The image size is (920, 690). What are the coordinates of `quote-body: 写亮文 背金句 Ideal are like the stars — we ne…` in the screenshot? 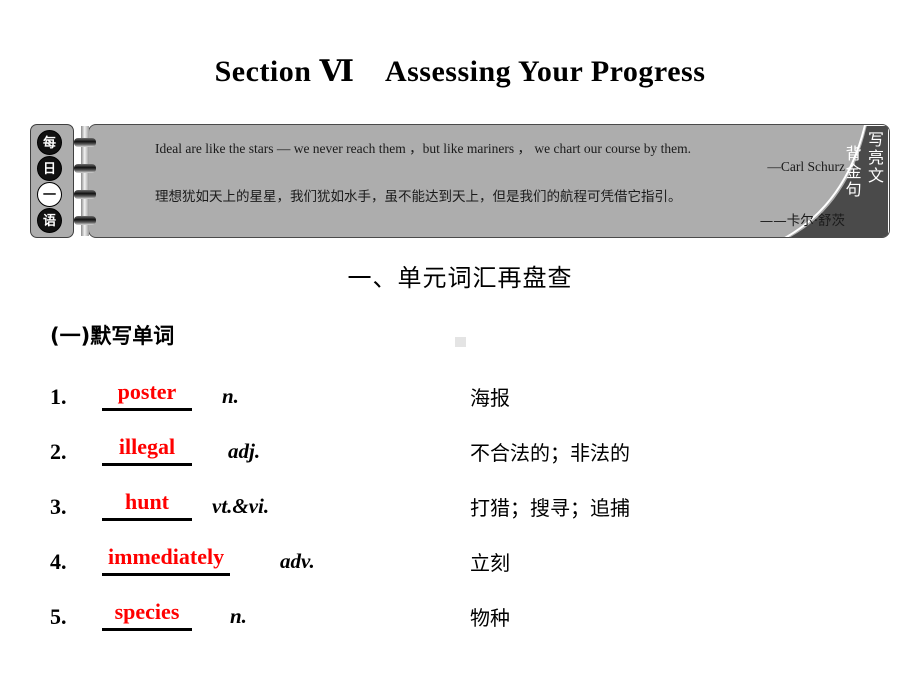 It's located at (489, 181).